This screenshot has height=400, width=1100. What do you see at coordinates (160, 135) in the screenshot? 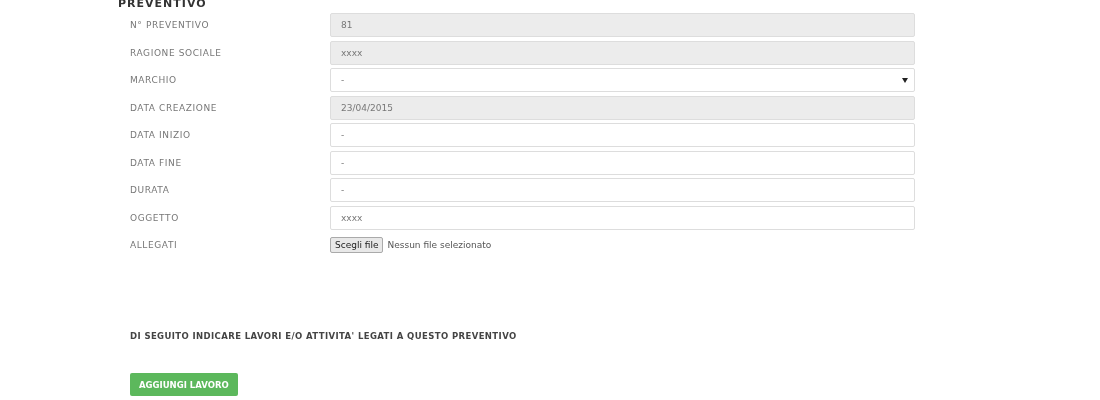
I see `field-label: DATA INIZIO` at bounding box center [160, 135].